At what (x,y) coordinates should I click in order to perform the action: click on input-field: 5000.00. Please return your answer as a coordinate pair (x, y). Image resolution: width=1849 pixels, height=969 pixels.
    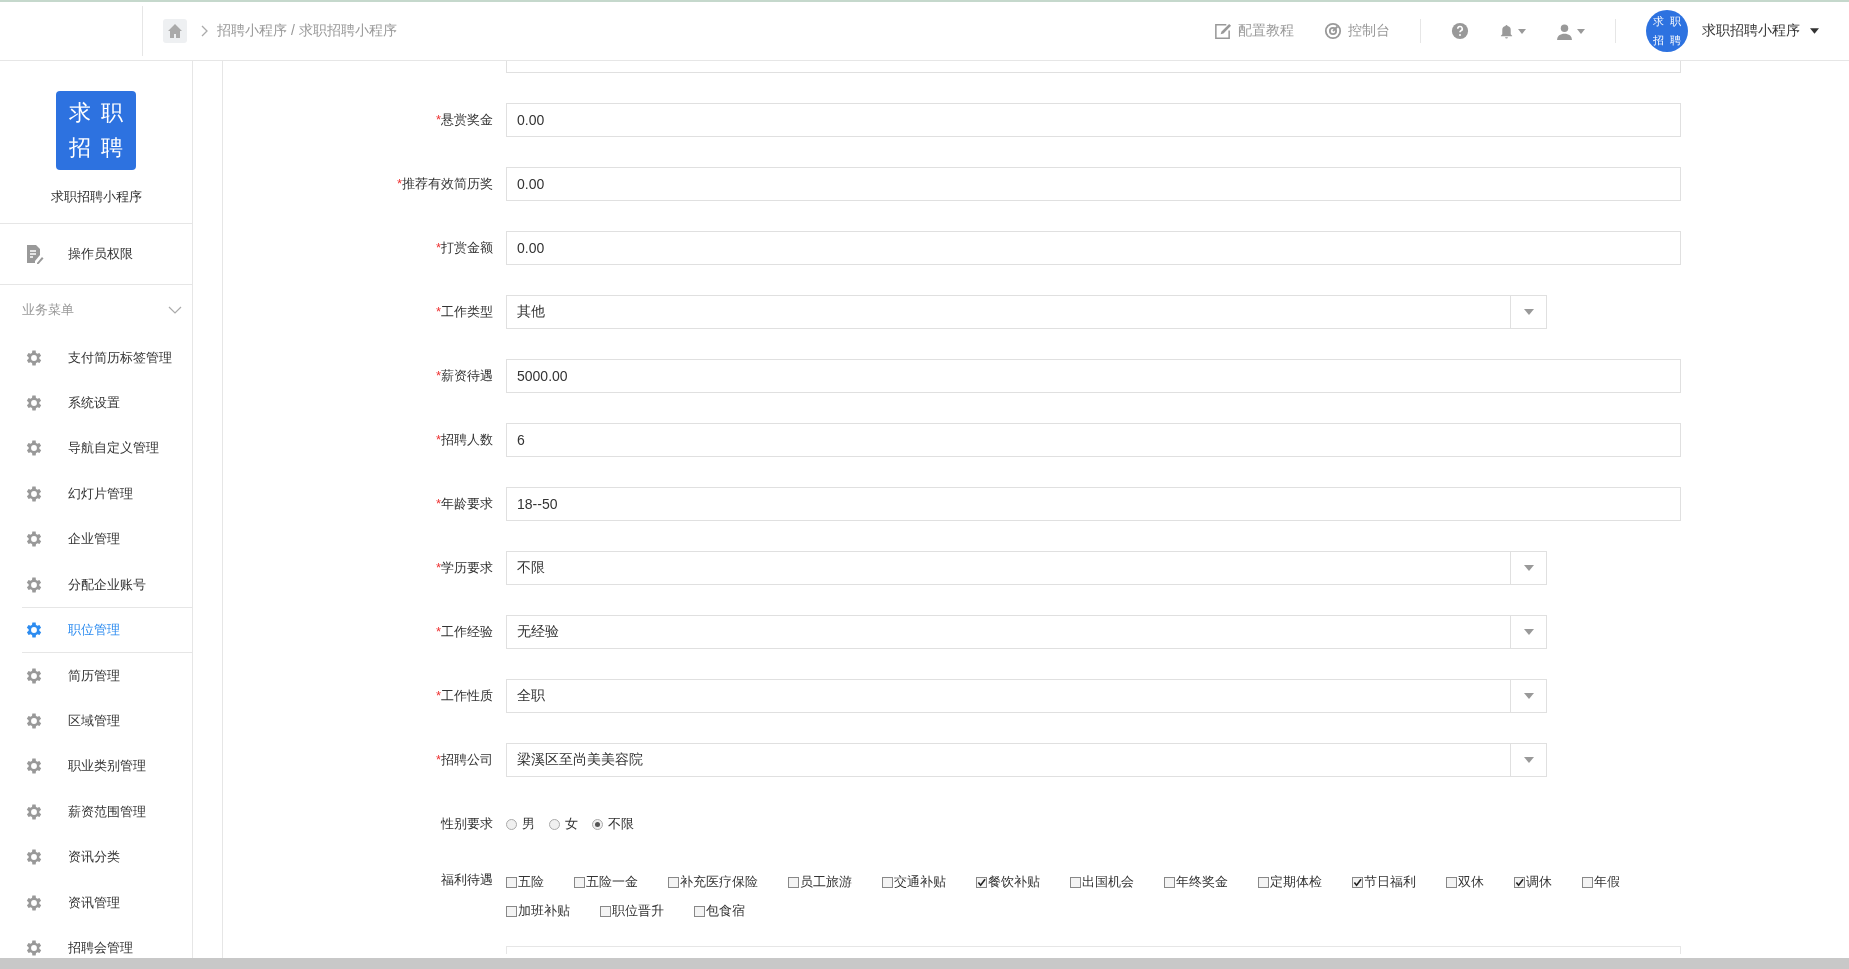
    Looking at the image, I should click on (1093, 376).